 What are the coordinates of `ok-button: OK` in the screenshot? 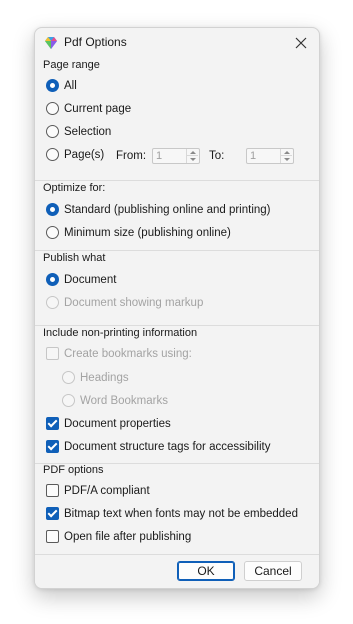 It's located at (206, 571).